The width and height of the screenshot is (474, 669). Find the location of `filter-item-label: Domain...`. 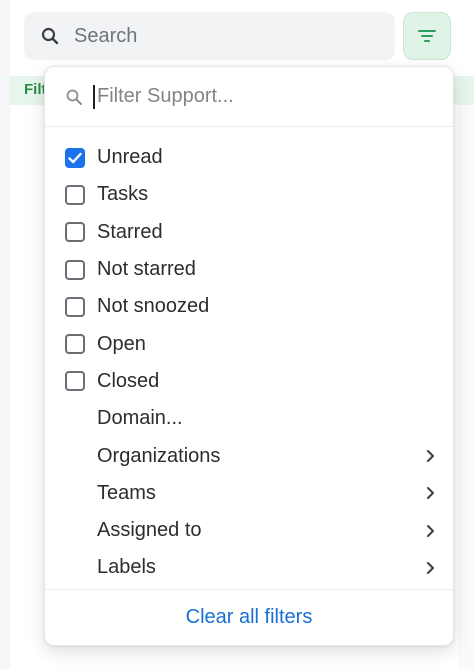

filter-item-label: Domain... is located at coordinates (140, 418).